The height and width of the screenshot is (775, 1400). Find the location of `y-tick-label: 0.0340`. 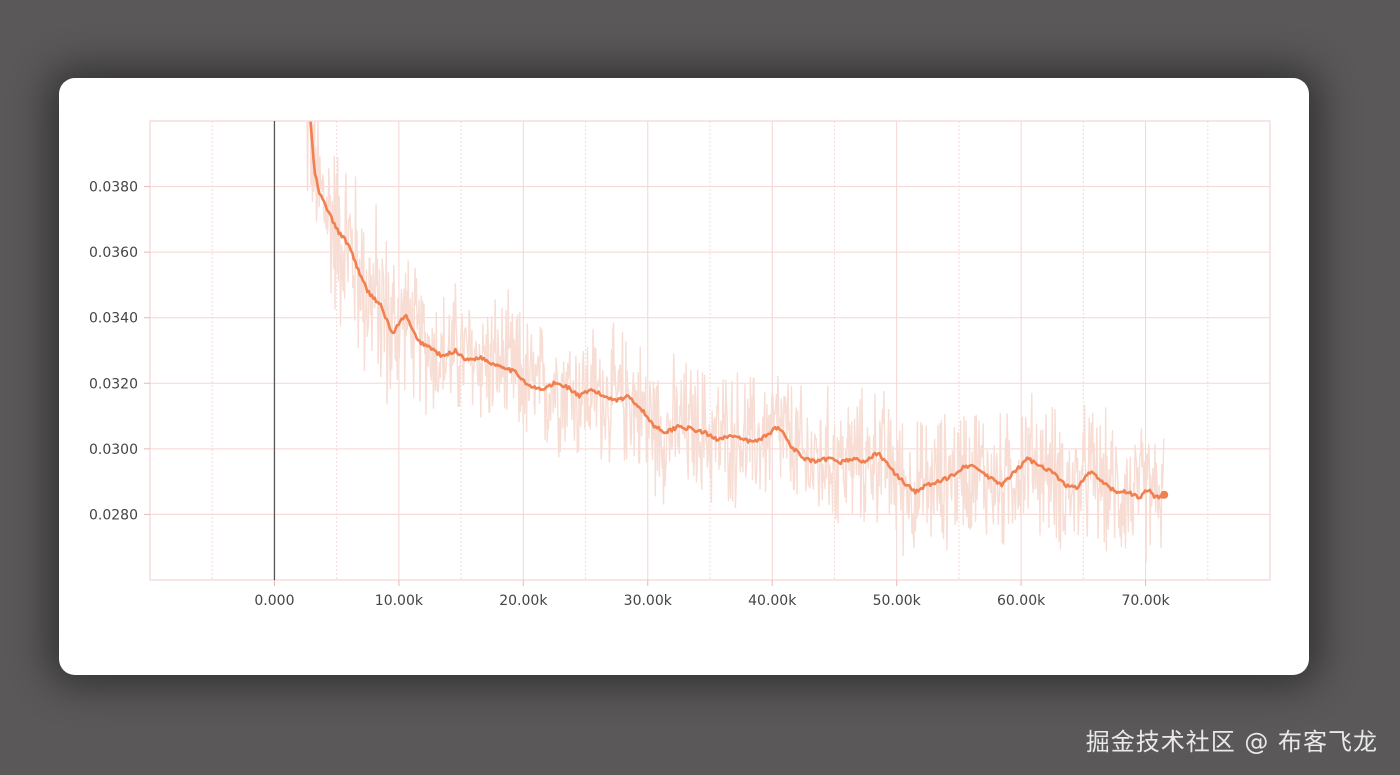

y-tick-label: 0.0340 is located at coordinates (113, 319).